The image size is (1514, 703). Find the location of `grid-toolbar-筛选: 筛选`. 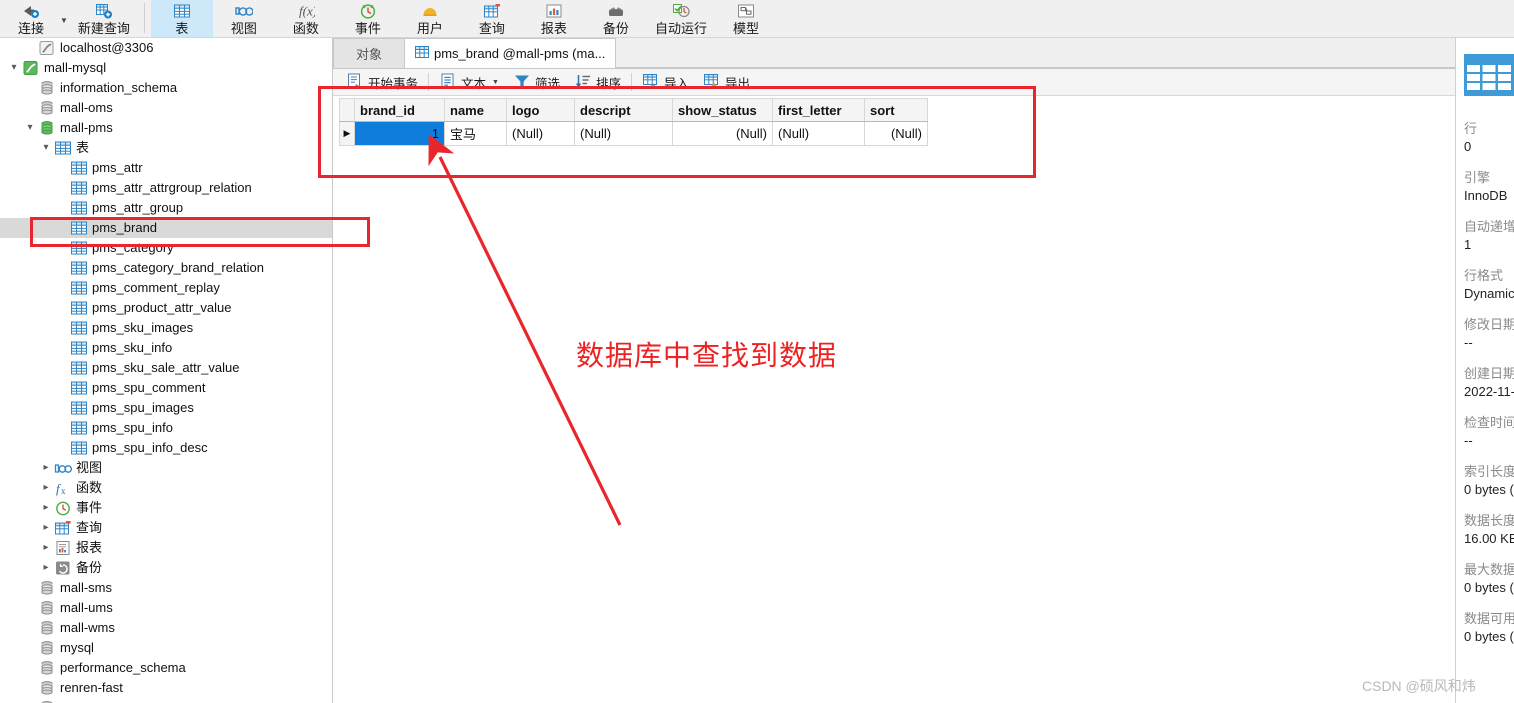

grid-toolbar-筛选: 筛选 is located at coordinates (536, 82).